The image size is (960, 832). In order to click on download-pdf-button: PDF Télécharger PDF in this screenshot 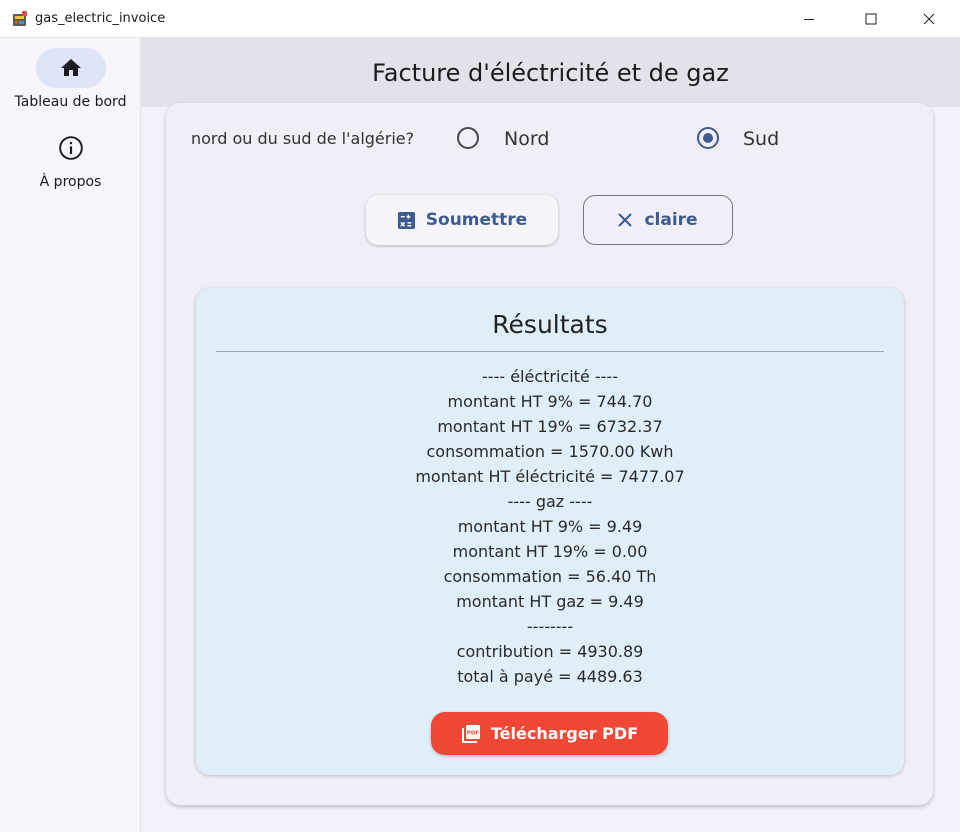, I will do `click(549, 733)`.